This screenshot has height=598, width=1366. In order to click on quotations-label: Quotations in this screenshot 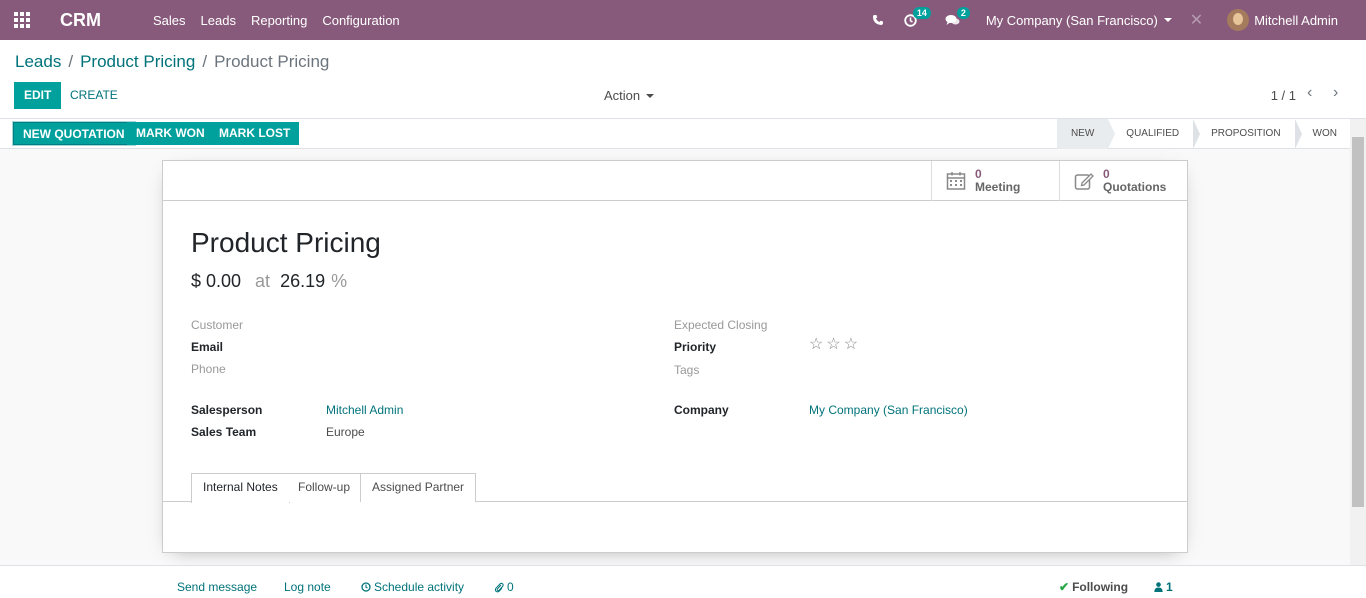, I will do `click(1135, 187)`.